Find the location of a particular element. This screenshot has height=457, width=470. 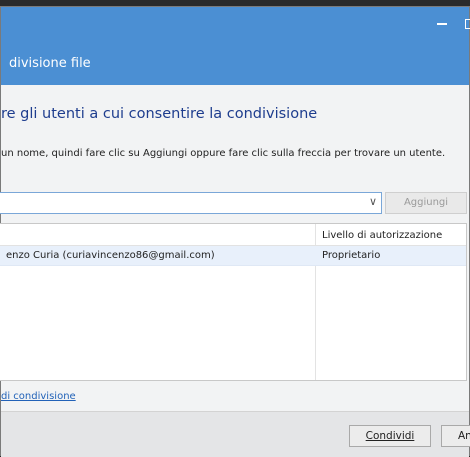

user-combobox: ∨ is located at coordinates (191, 203).